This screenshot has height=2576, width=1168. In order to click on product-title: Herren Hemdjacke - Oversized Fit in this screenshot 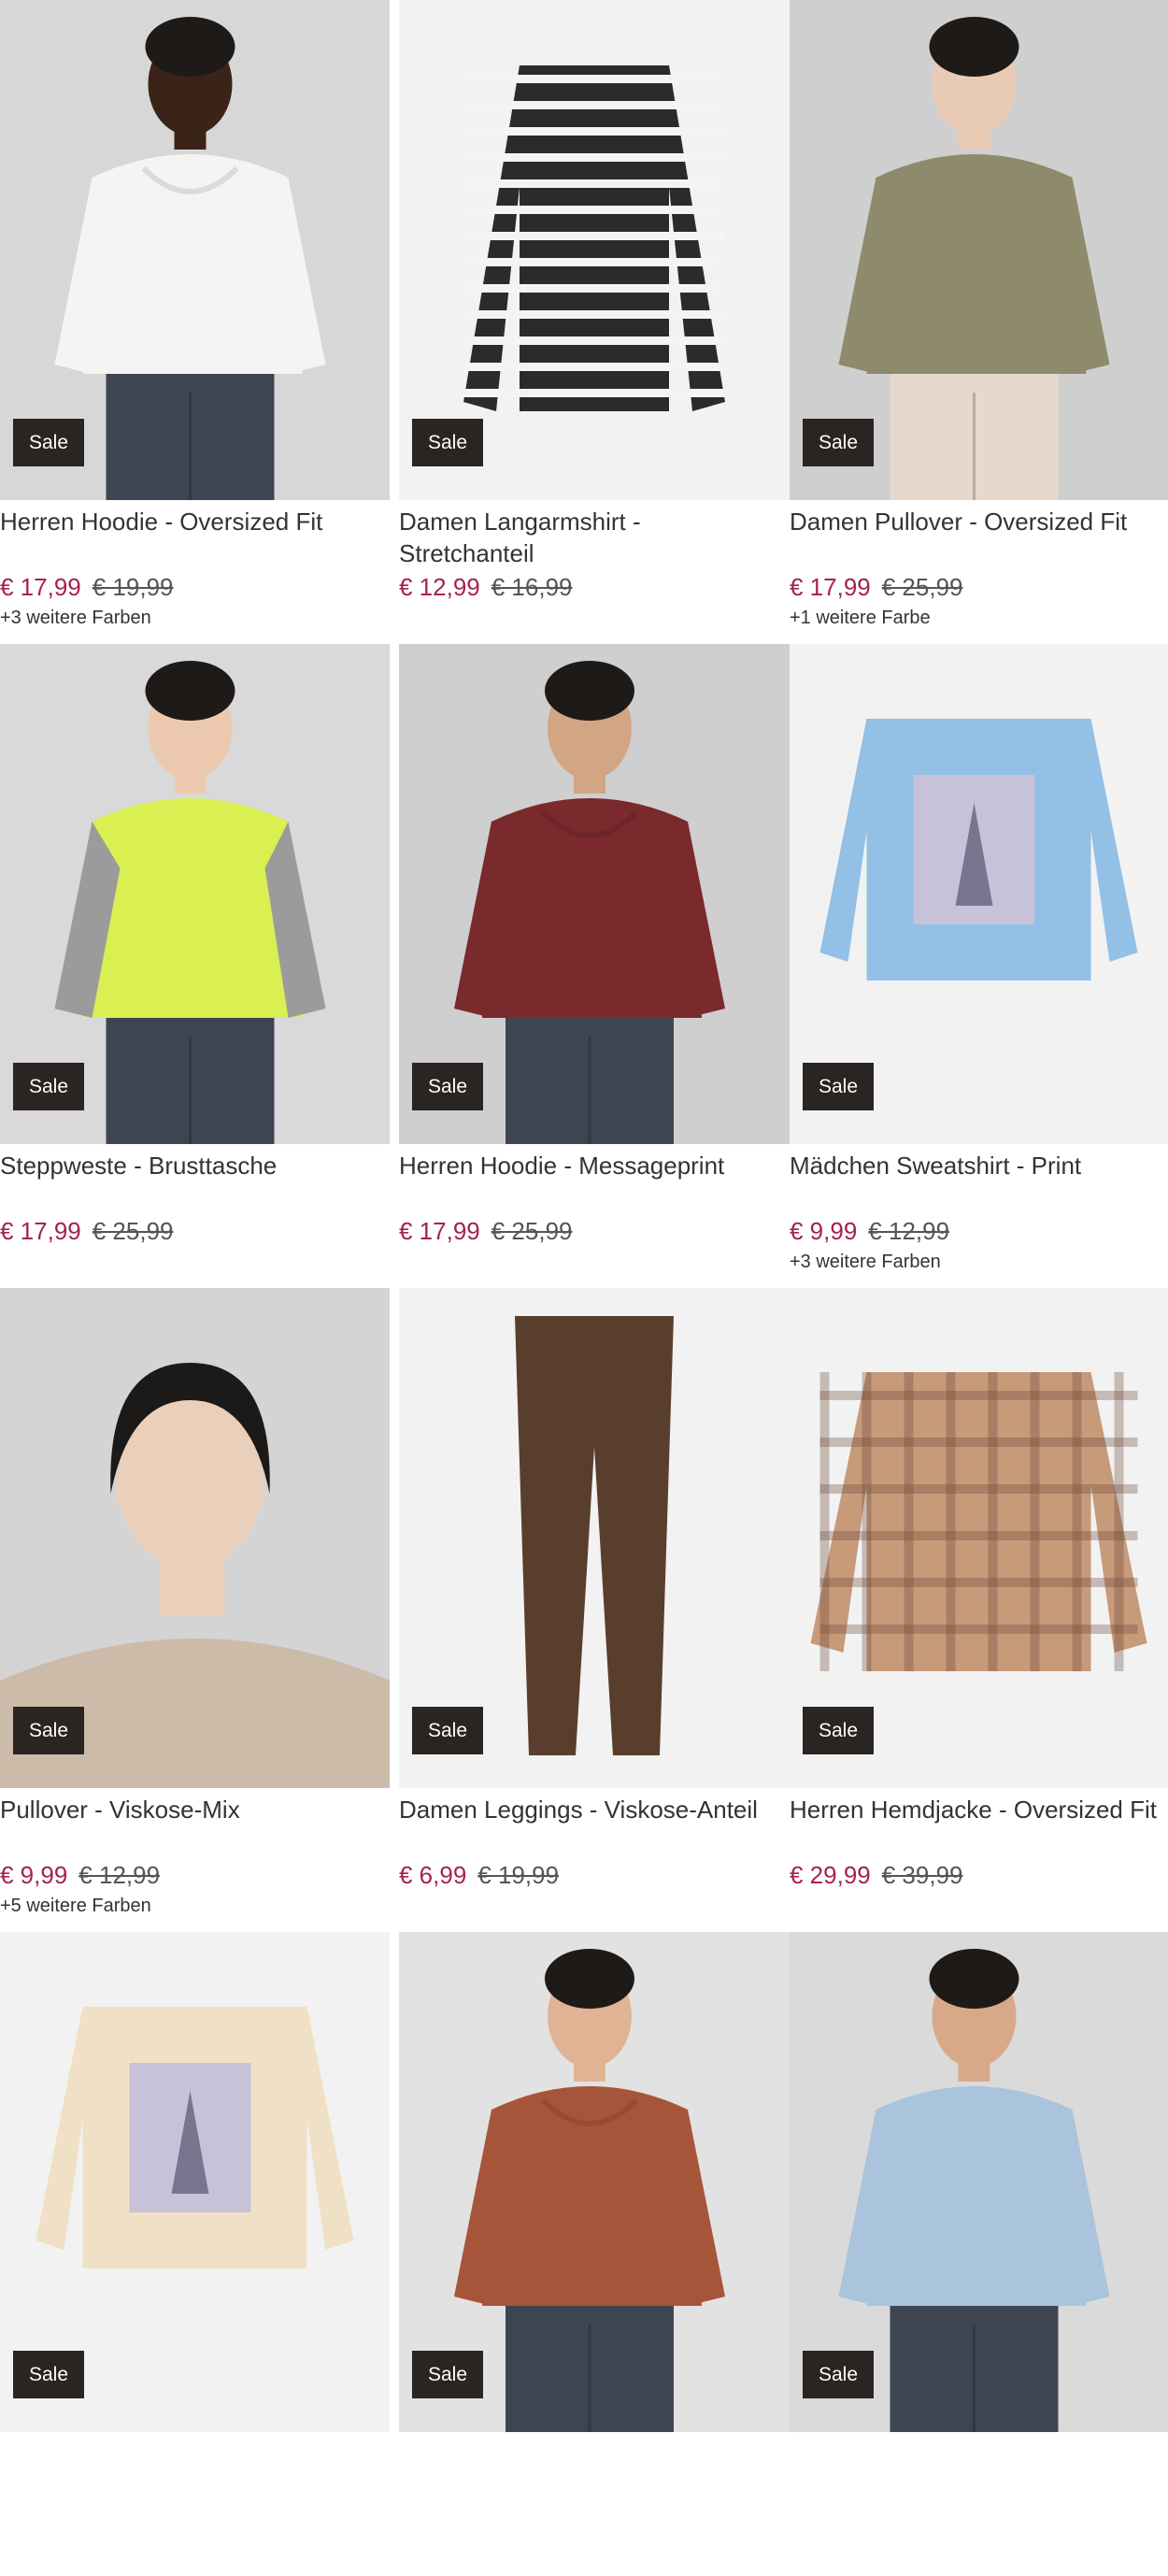, I will do `click(979, 1825)`.